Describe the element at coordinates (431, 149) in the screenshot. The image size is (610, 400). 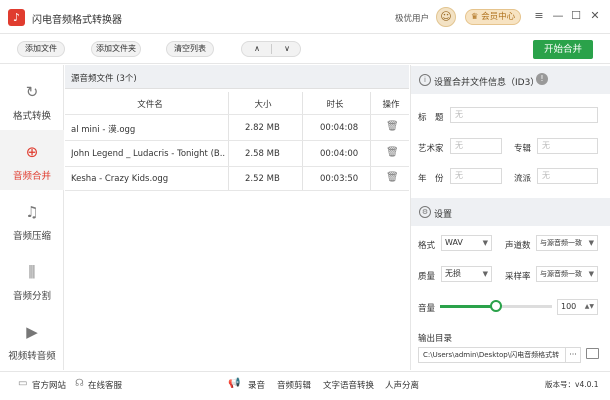
I see `artist-label: 艺术家` at that location.